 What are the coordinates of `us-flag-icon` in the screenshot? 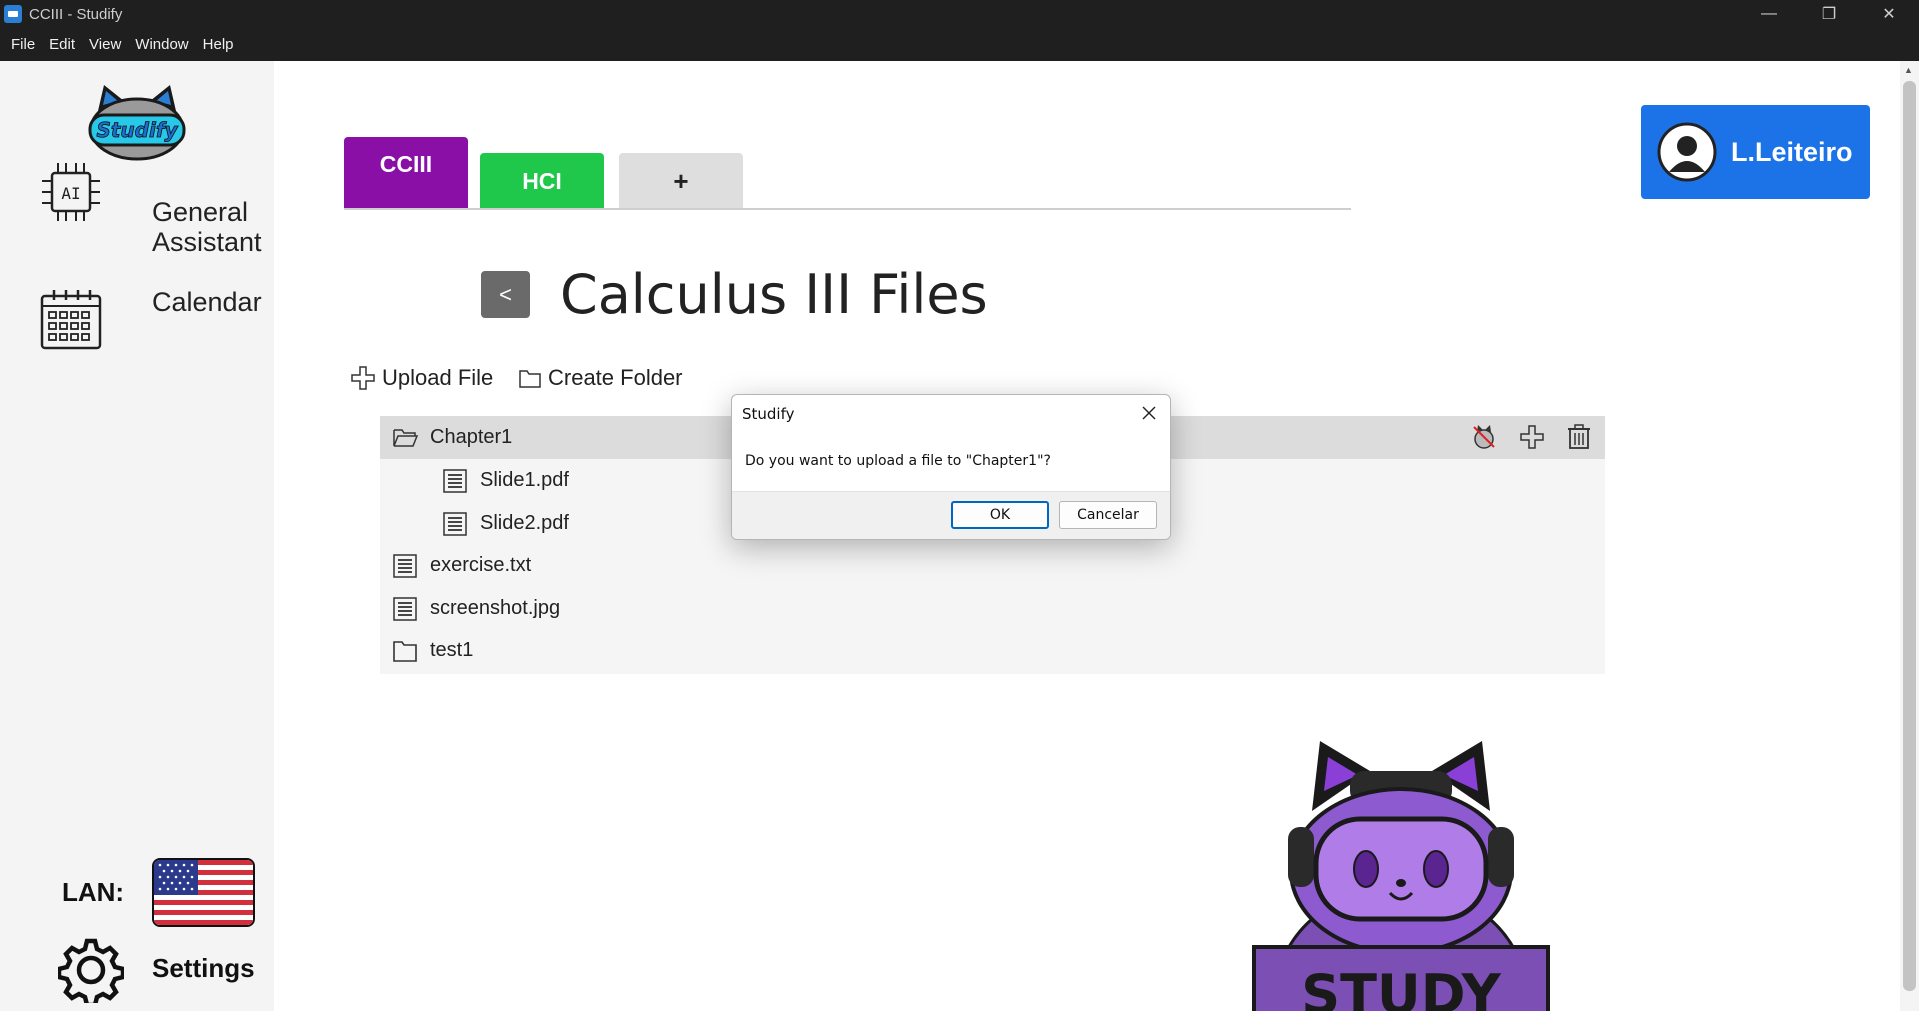 It's located at (203, 892).